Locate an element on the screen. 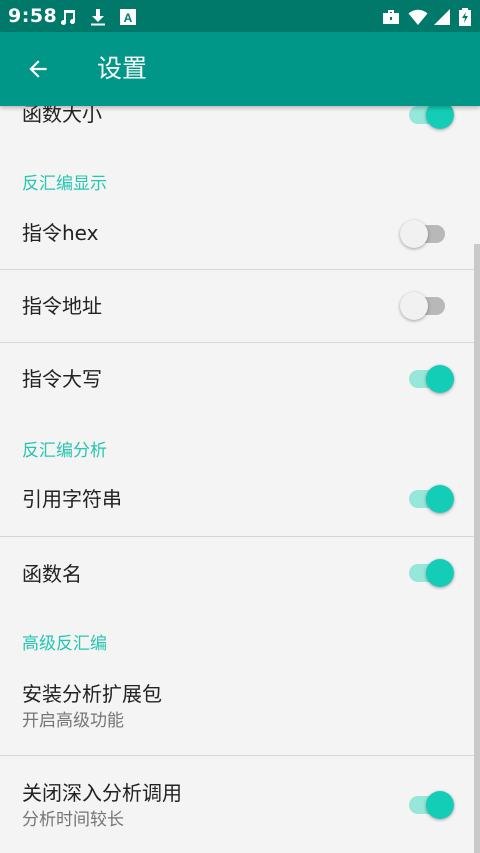 The image size is (480, 853). function-names-switch is located at coordinates (428, 573).